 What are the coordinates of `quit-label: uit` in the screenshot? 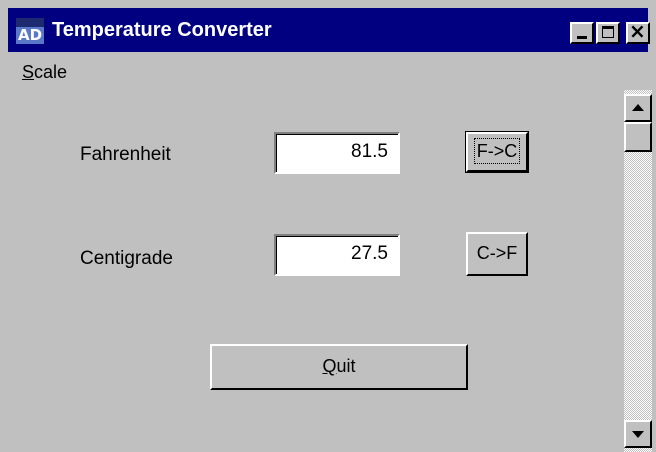 It's located at (346, 366).